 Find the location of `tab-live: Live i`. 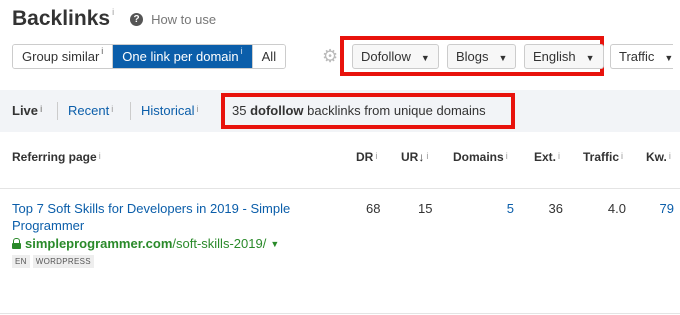

tab-live: Live i is located at coordinates (27, 111).